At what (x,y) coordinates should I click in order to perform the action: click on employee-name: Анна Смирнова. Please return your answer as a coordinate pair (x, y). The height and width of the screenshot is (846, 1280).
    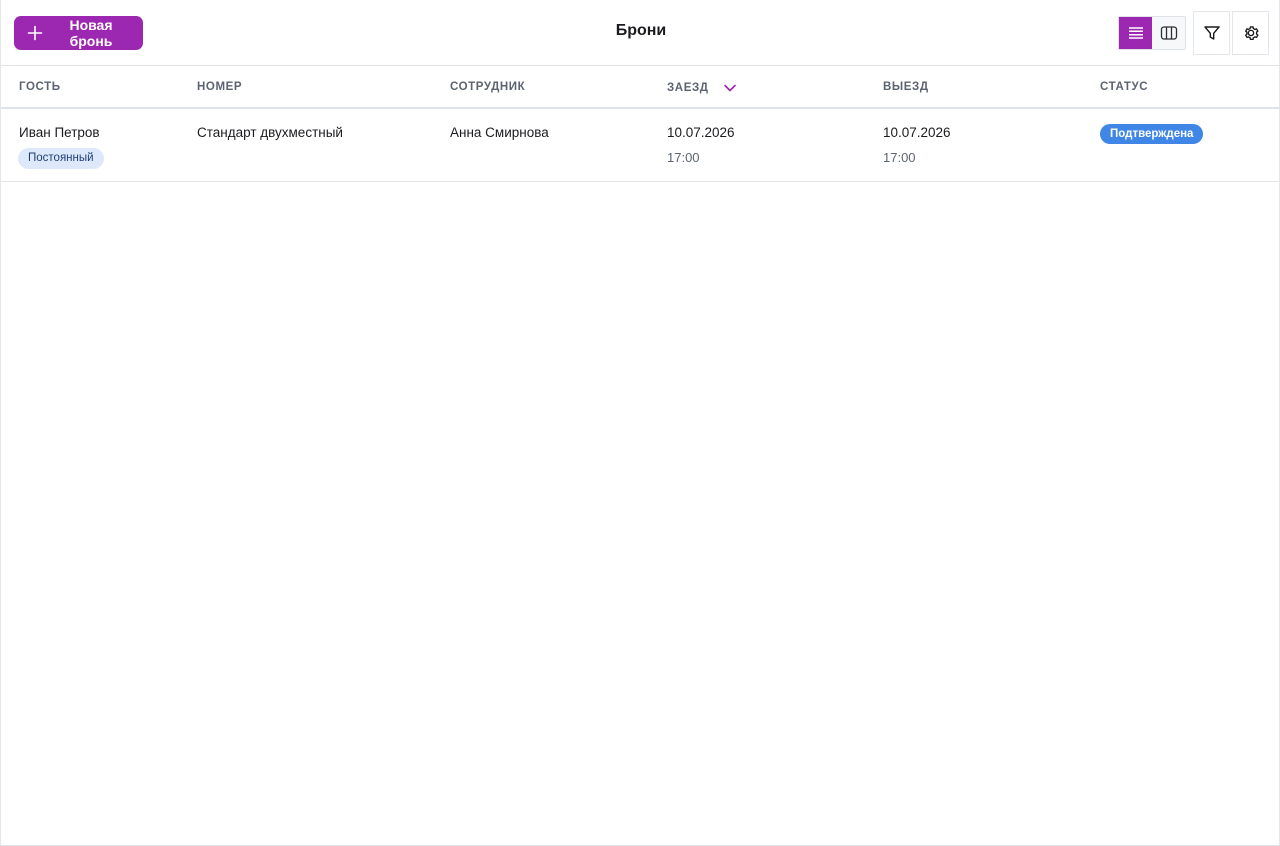
    Looking at the image, I should click on (499, 132).